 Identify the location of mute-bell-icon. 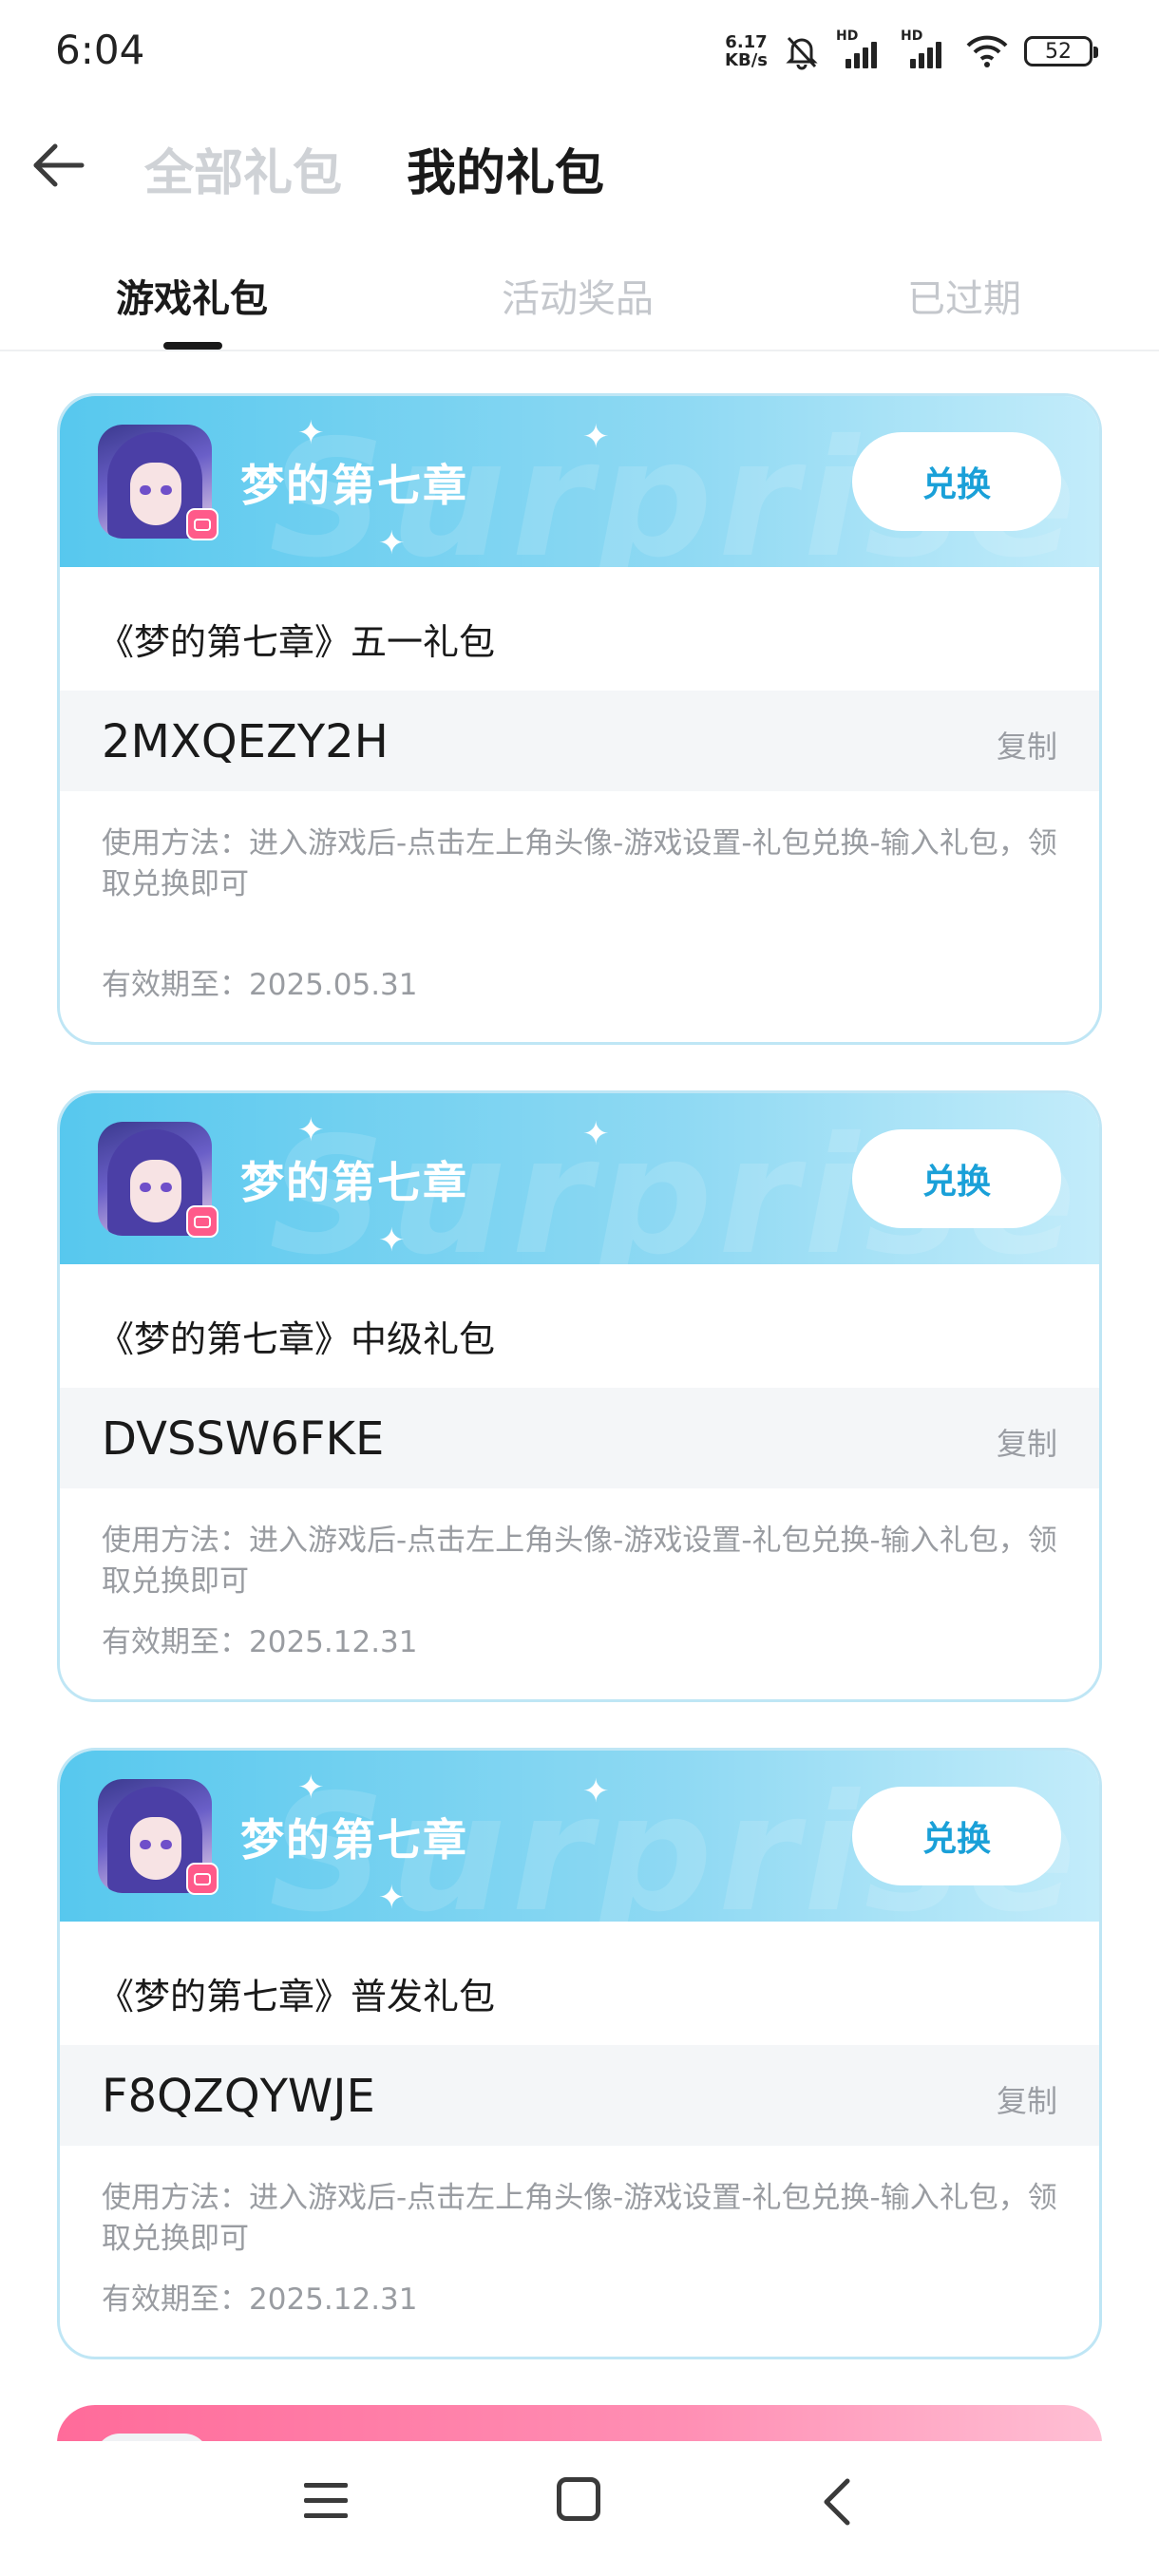
(802, 53).